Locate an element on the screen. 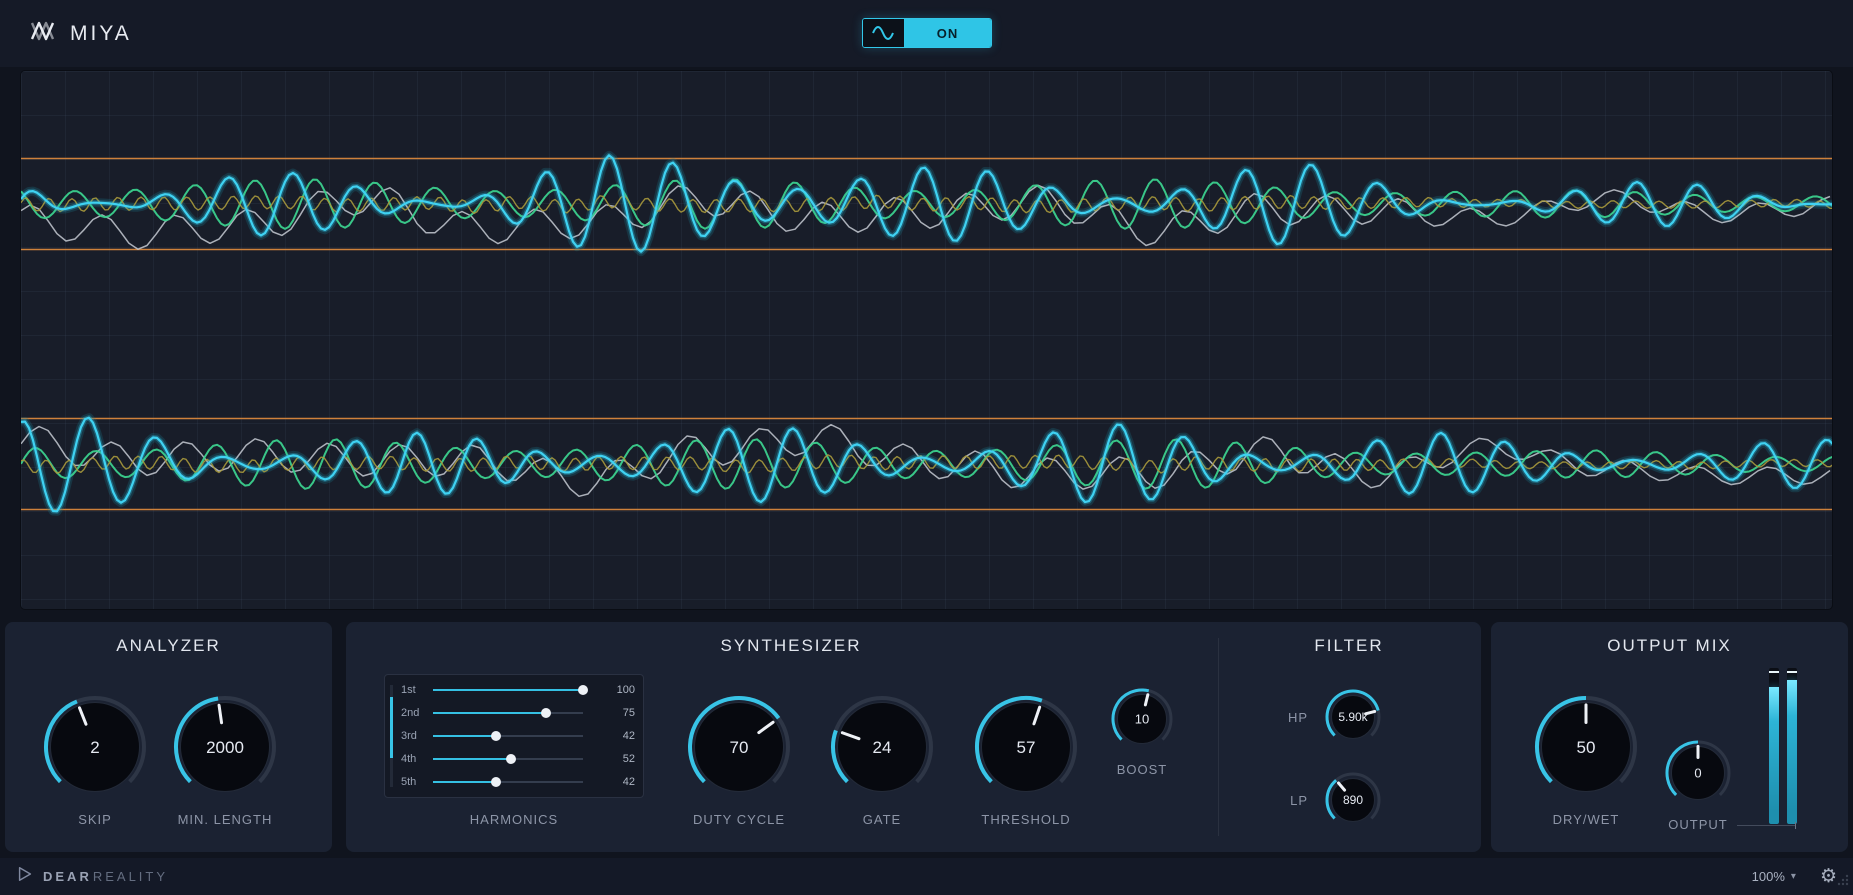  harmonic-row-5th: 5th 42 is located at coordinates (518, 782).